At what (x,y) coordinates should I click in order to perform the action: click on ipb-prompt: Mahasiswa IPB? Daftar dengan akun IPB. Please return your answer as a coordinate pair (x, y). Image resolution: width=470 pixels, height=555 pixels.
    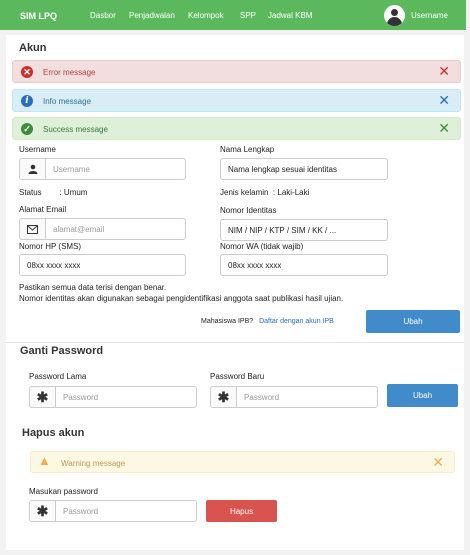
    Looking at the image, I should click on (267, 321).